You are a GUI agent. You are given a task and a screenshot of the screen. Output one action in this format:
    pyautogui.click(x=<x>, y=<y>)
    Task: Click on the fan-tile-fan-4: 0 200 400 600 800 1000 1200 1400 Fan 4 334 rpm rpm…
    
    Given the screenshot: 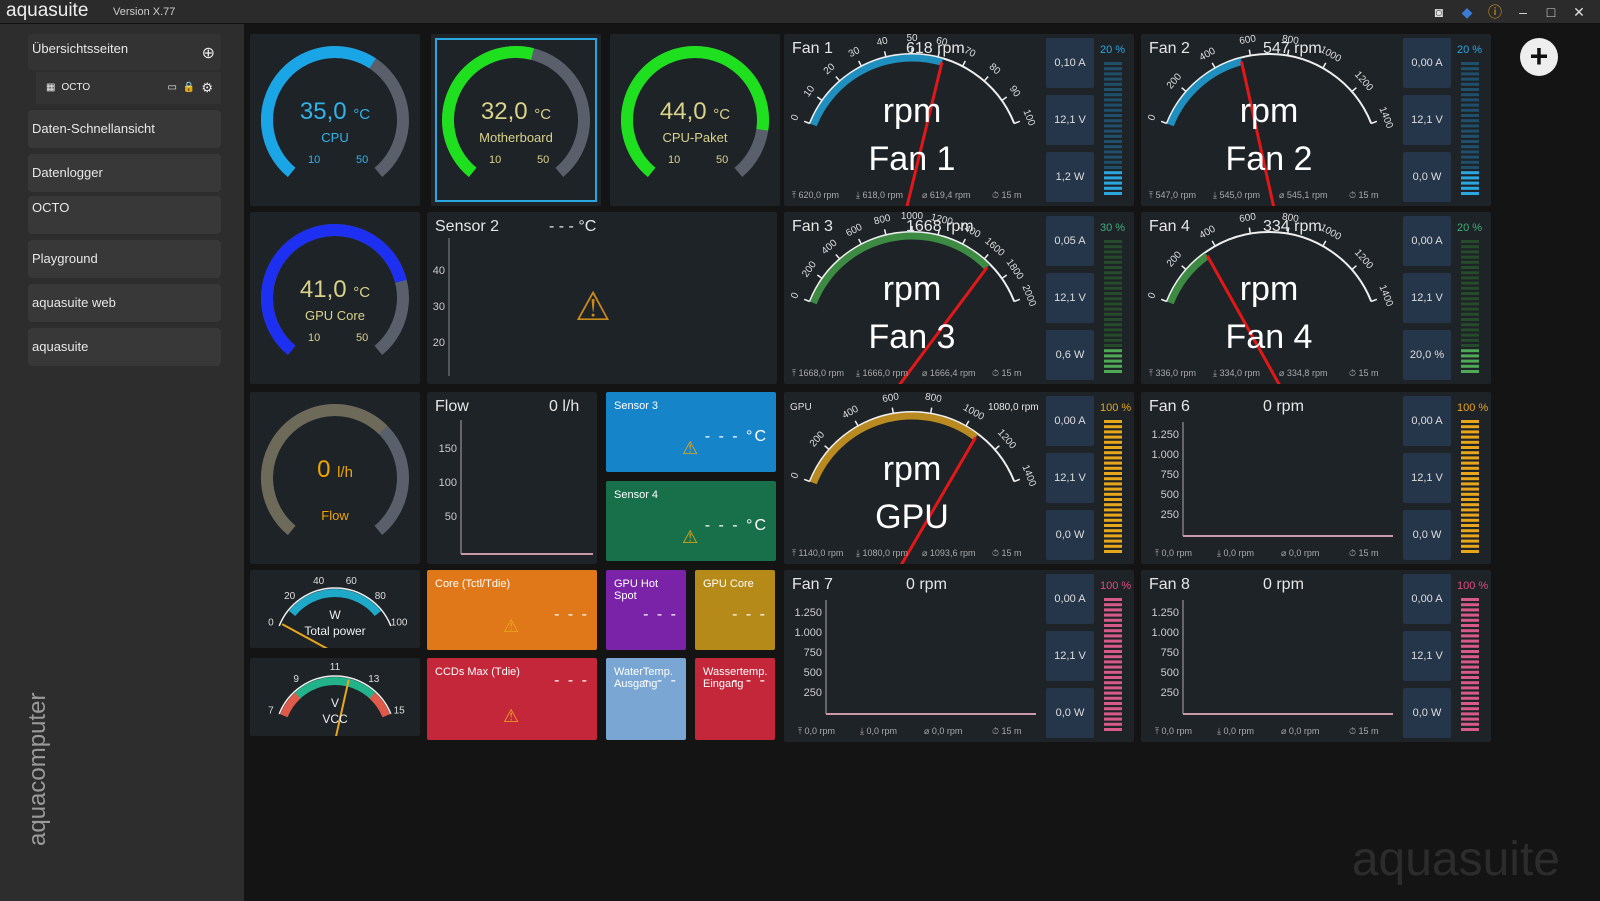 What is the action you would take?
    pyautogui.click(x=1316, y=298)
    